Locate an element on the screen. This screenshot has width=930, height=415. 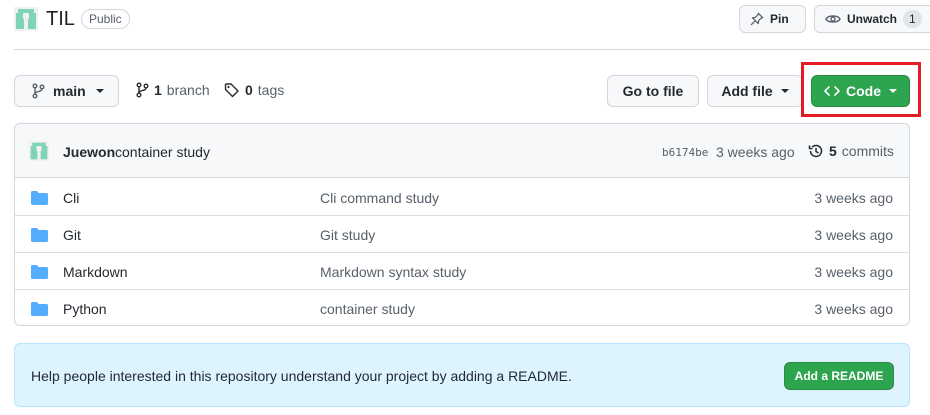
file-commit-message: Git study is located at coordinates (347, 235).